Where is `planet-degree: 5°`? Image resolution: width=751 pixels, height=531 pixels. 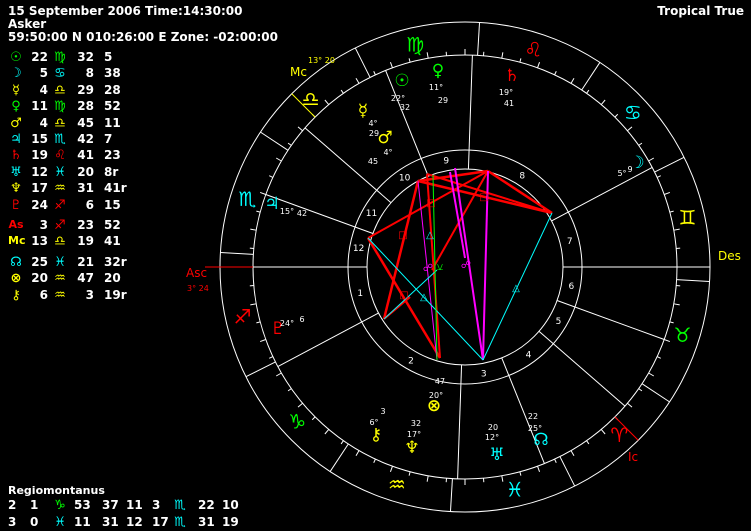
planet-degree: 5° is located at coordinates (621, 173).